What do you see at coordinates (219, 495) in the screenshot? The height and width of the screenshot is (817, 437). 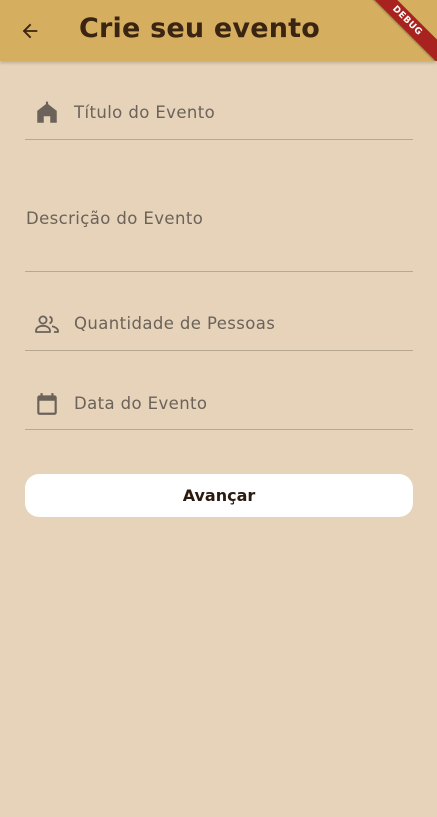 I see `next-button: Avançar` at bounding box center [219, 495].